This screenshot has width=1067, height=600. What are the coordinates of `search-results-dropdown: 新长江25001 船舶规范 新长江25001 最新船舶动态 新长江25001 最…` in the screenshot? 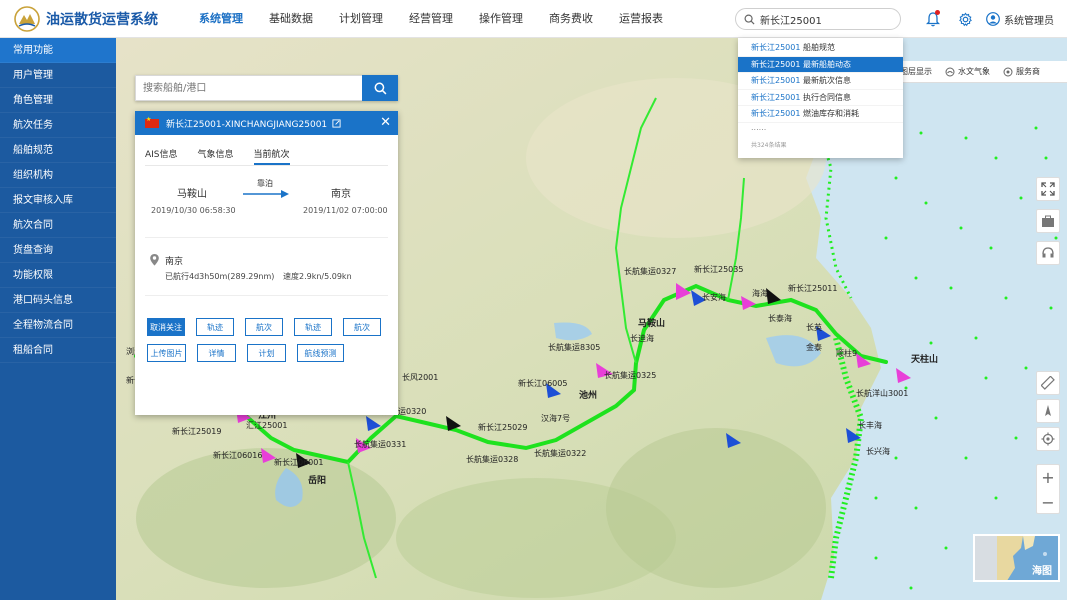 It's located at (820, 98).